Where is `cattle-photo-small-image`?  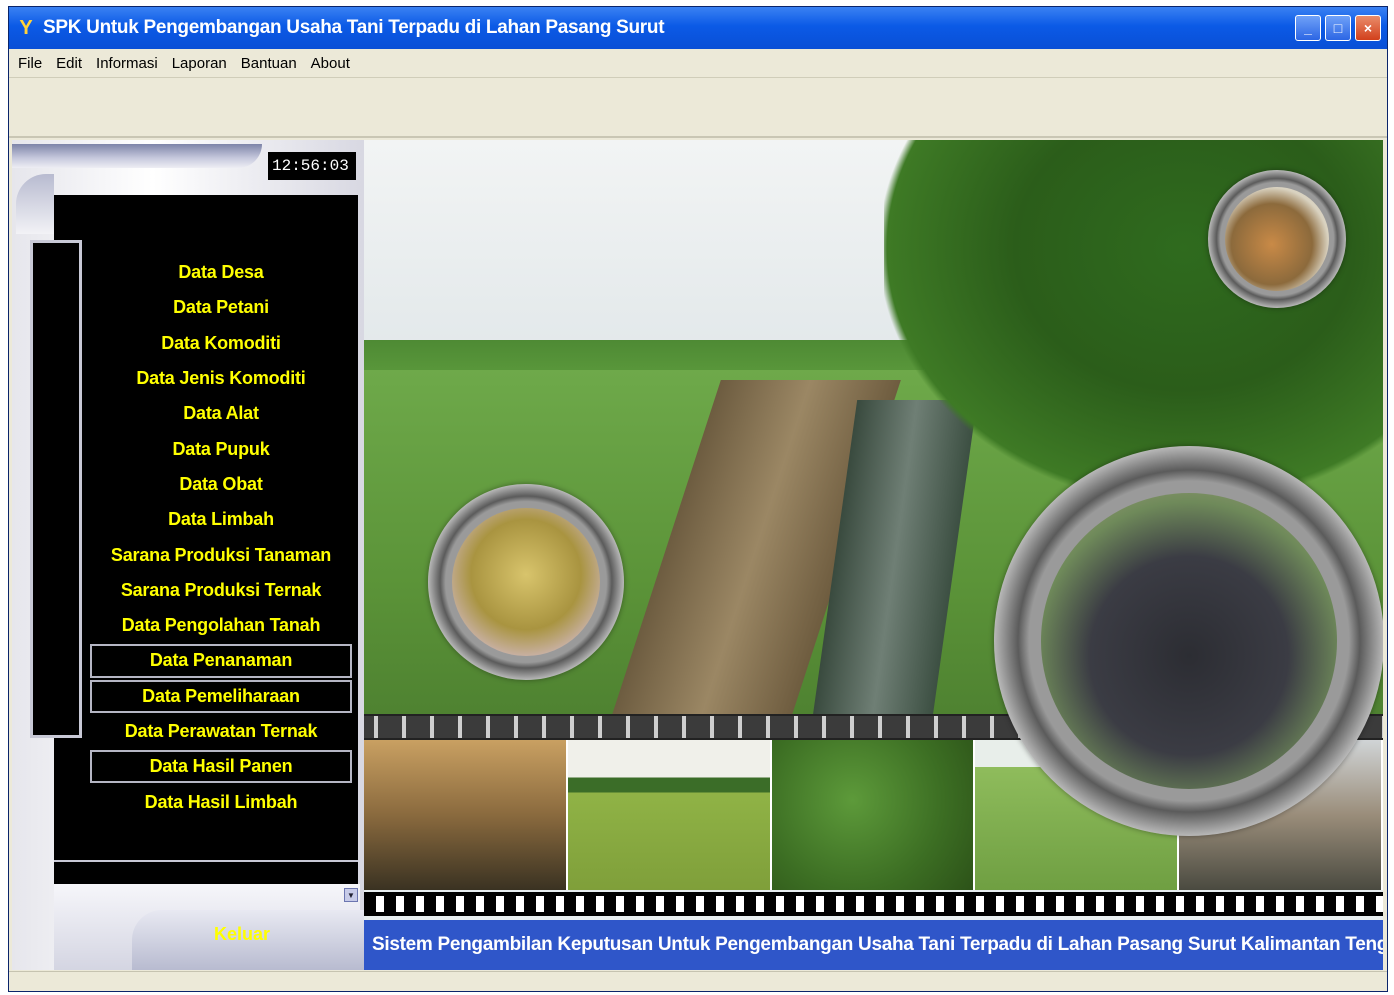
cattle-photo-small-image is located at coordinates (1277, 239).